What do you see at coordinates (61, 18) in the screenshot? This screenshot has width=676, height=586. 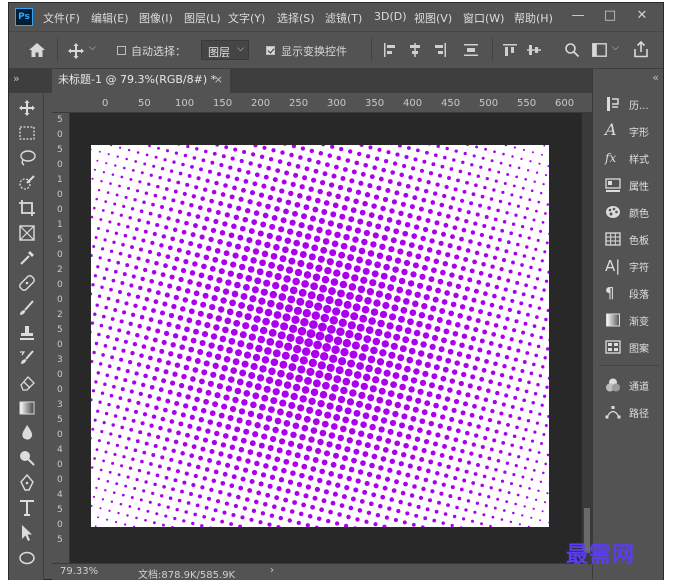 I see `menu-file: 文件(F)` at bounding box center [61, 18].